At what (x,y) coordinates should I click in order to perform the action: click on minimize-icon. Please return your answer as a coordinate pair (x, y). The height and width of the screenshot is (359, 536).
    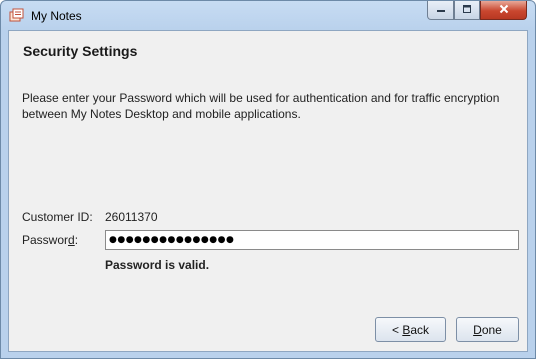
    Looking at the image, I should click on (441, 10).